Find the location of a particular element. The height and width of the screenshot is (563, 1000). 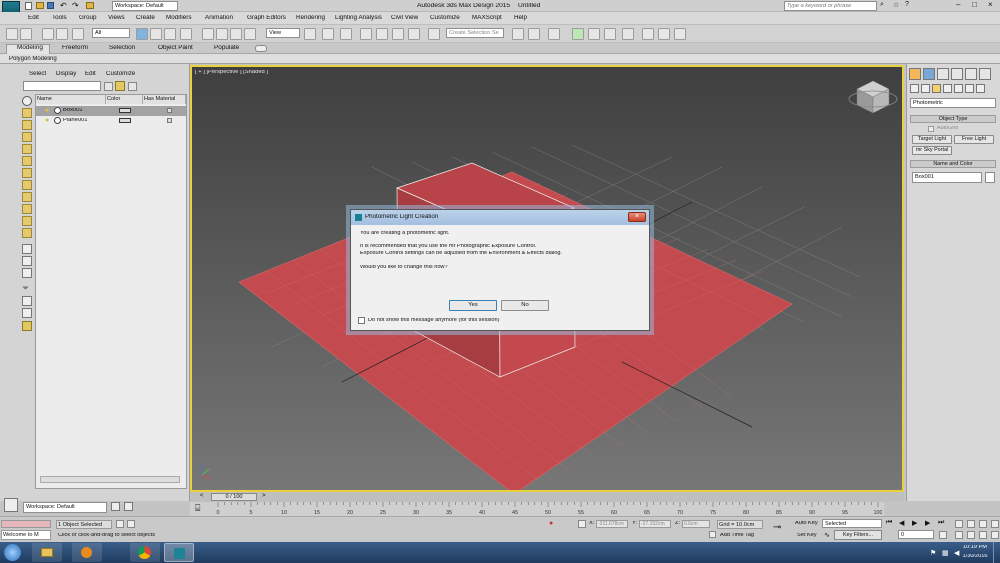

link-icon is located at coordinates (48, 34).